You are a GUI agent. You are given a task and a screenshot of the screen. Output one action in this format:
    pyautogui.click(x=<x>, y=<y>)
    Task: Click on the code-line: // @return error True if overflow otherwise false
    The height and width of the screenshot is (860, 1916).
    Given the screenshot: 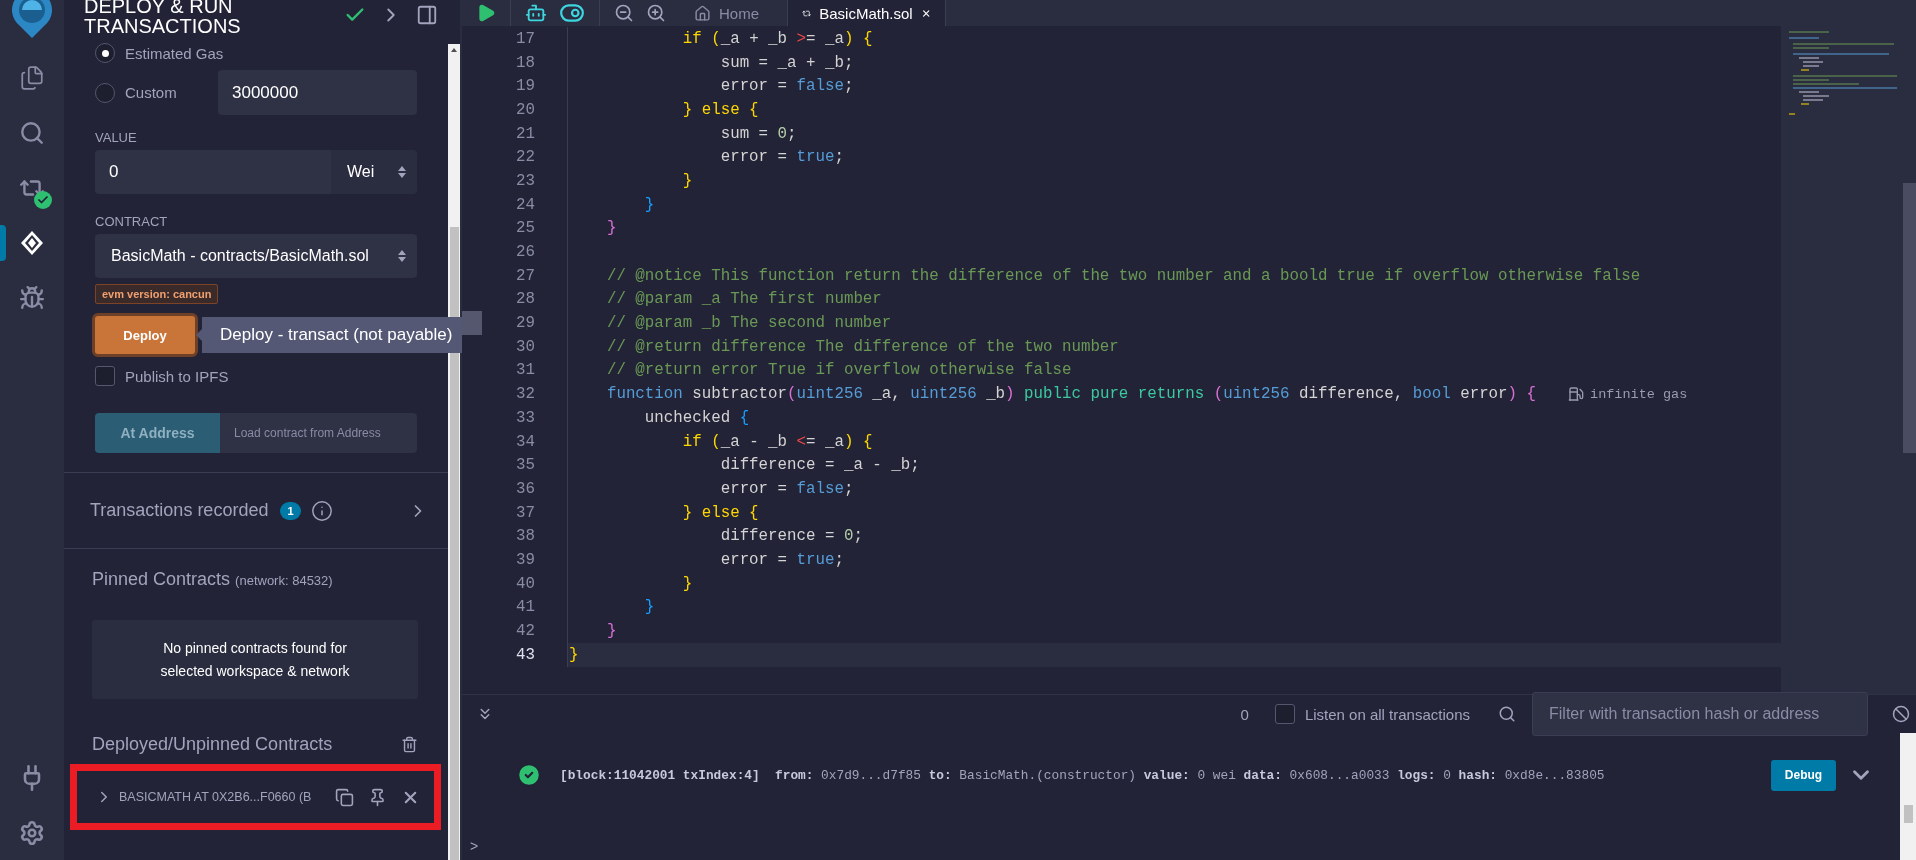 What is the action you would take?
    pyautogui.click(x=838, y=370)
    